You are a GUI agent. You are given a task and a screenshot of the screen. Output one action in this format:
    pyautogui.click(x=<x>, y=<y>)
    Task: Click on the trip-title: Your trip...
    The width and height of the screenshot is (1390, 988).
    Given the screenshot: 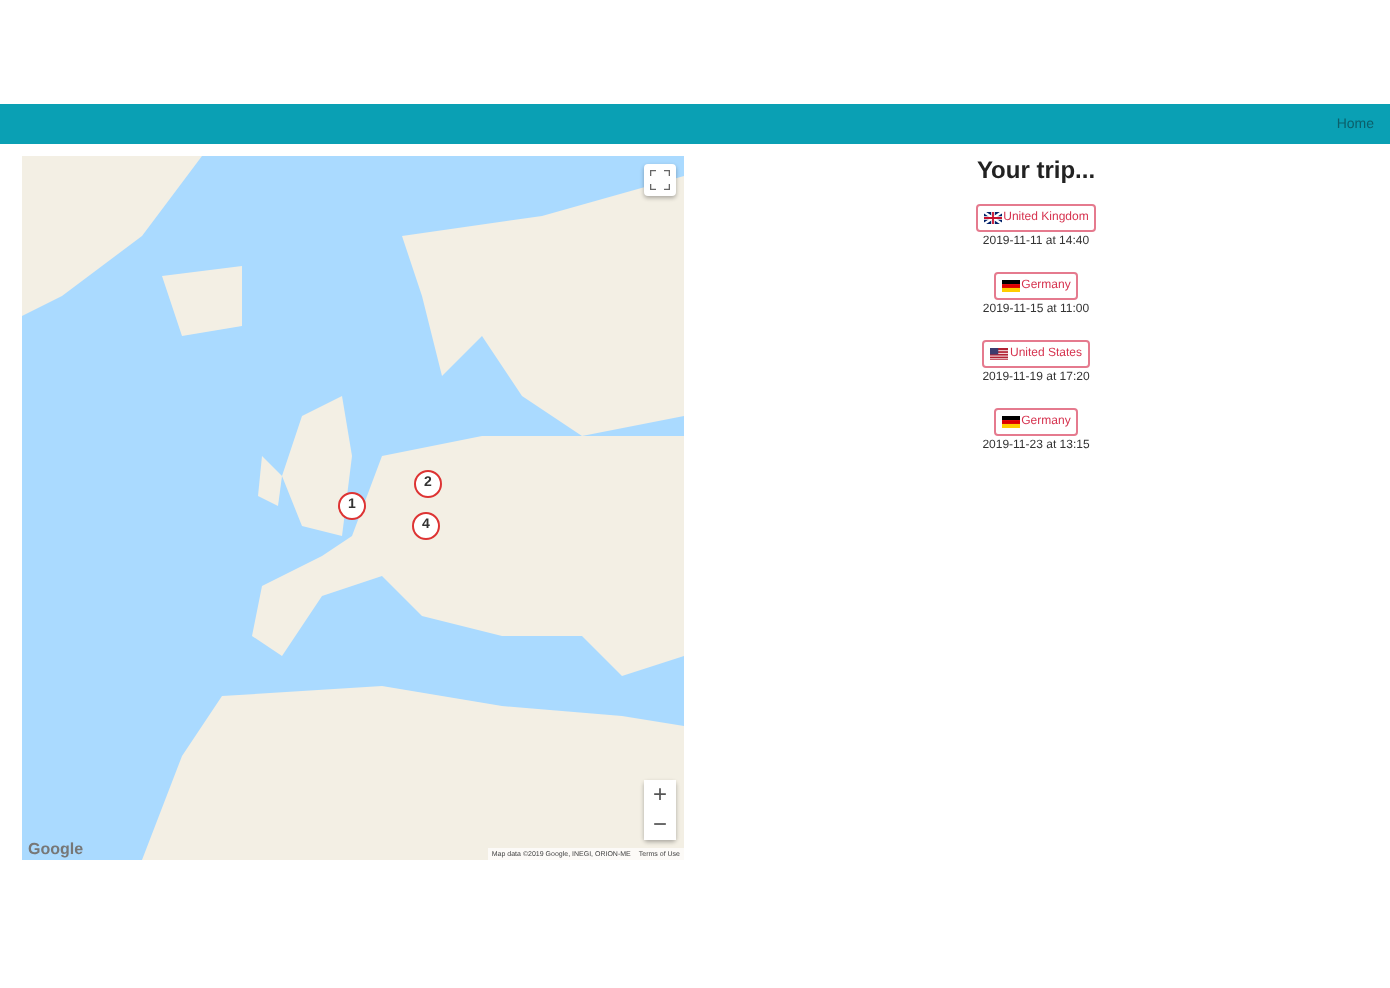 What is the action you would take?
    pyautogui.click(x=1036, y=170)
    